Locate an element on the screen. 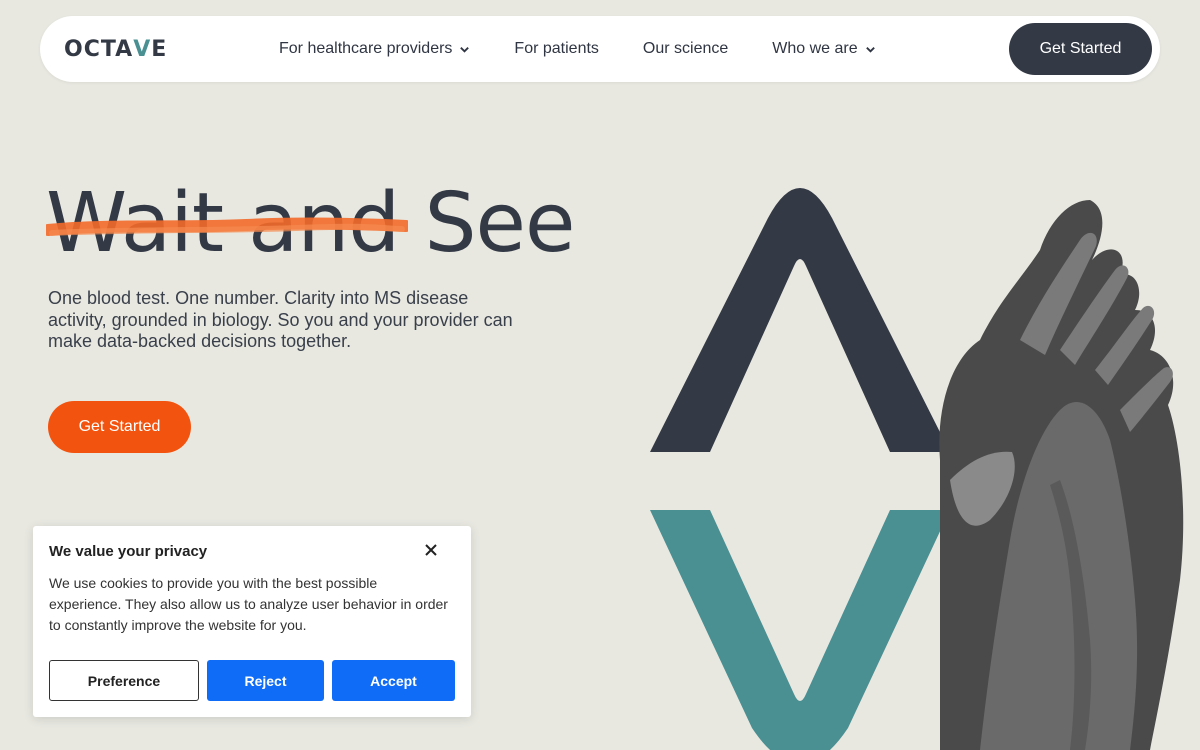 The image size is (1200, 750). nav-link-label: Our science is located at coordinates (685, 48).